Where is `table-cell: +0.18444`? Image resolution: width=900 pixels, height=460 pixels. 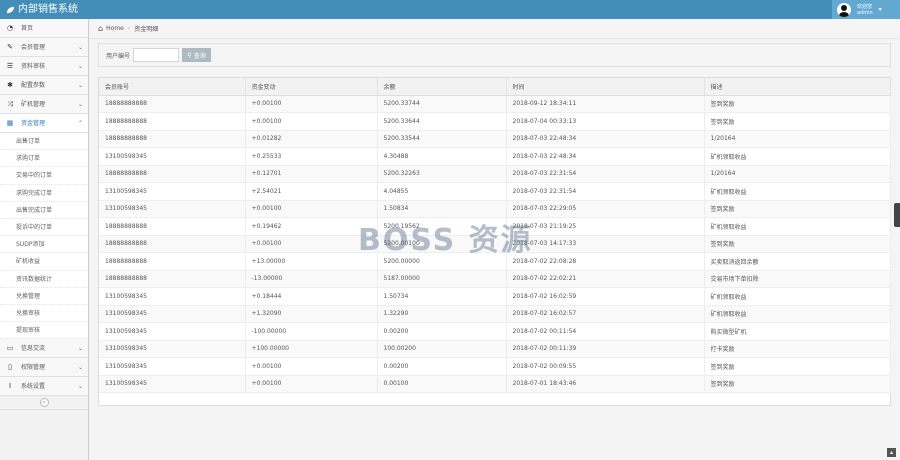
table-cell: +0.18444 is located at coordinates (311, 296).